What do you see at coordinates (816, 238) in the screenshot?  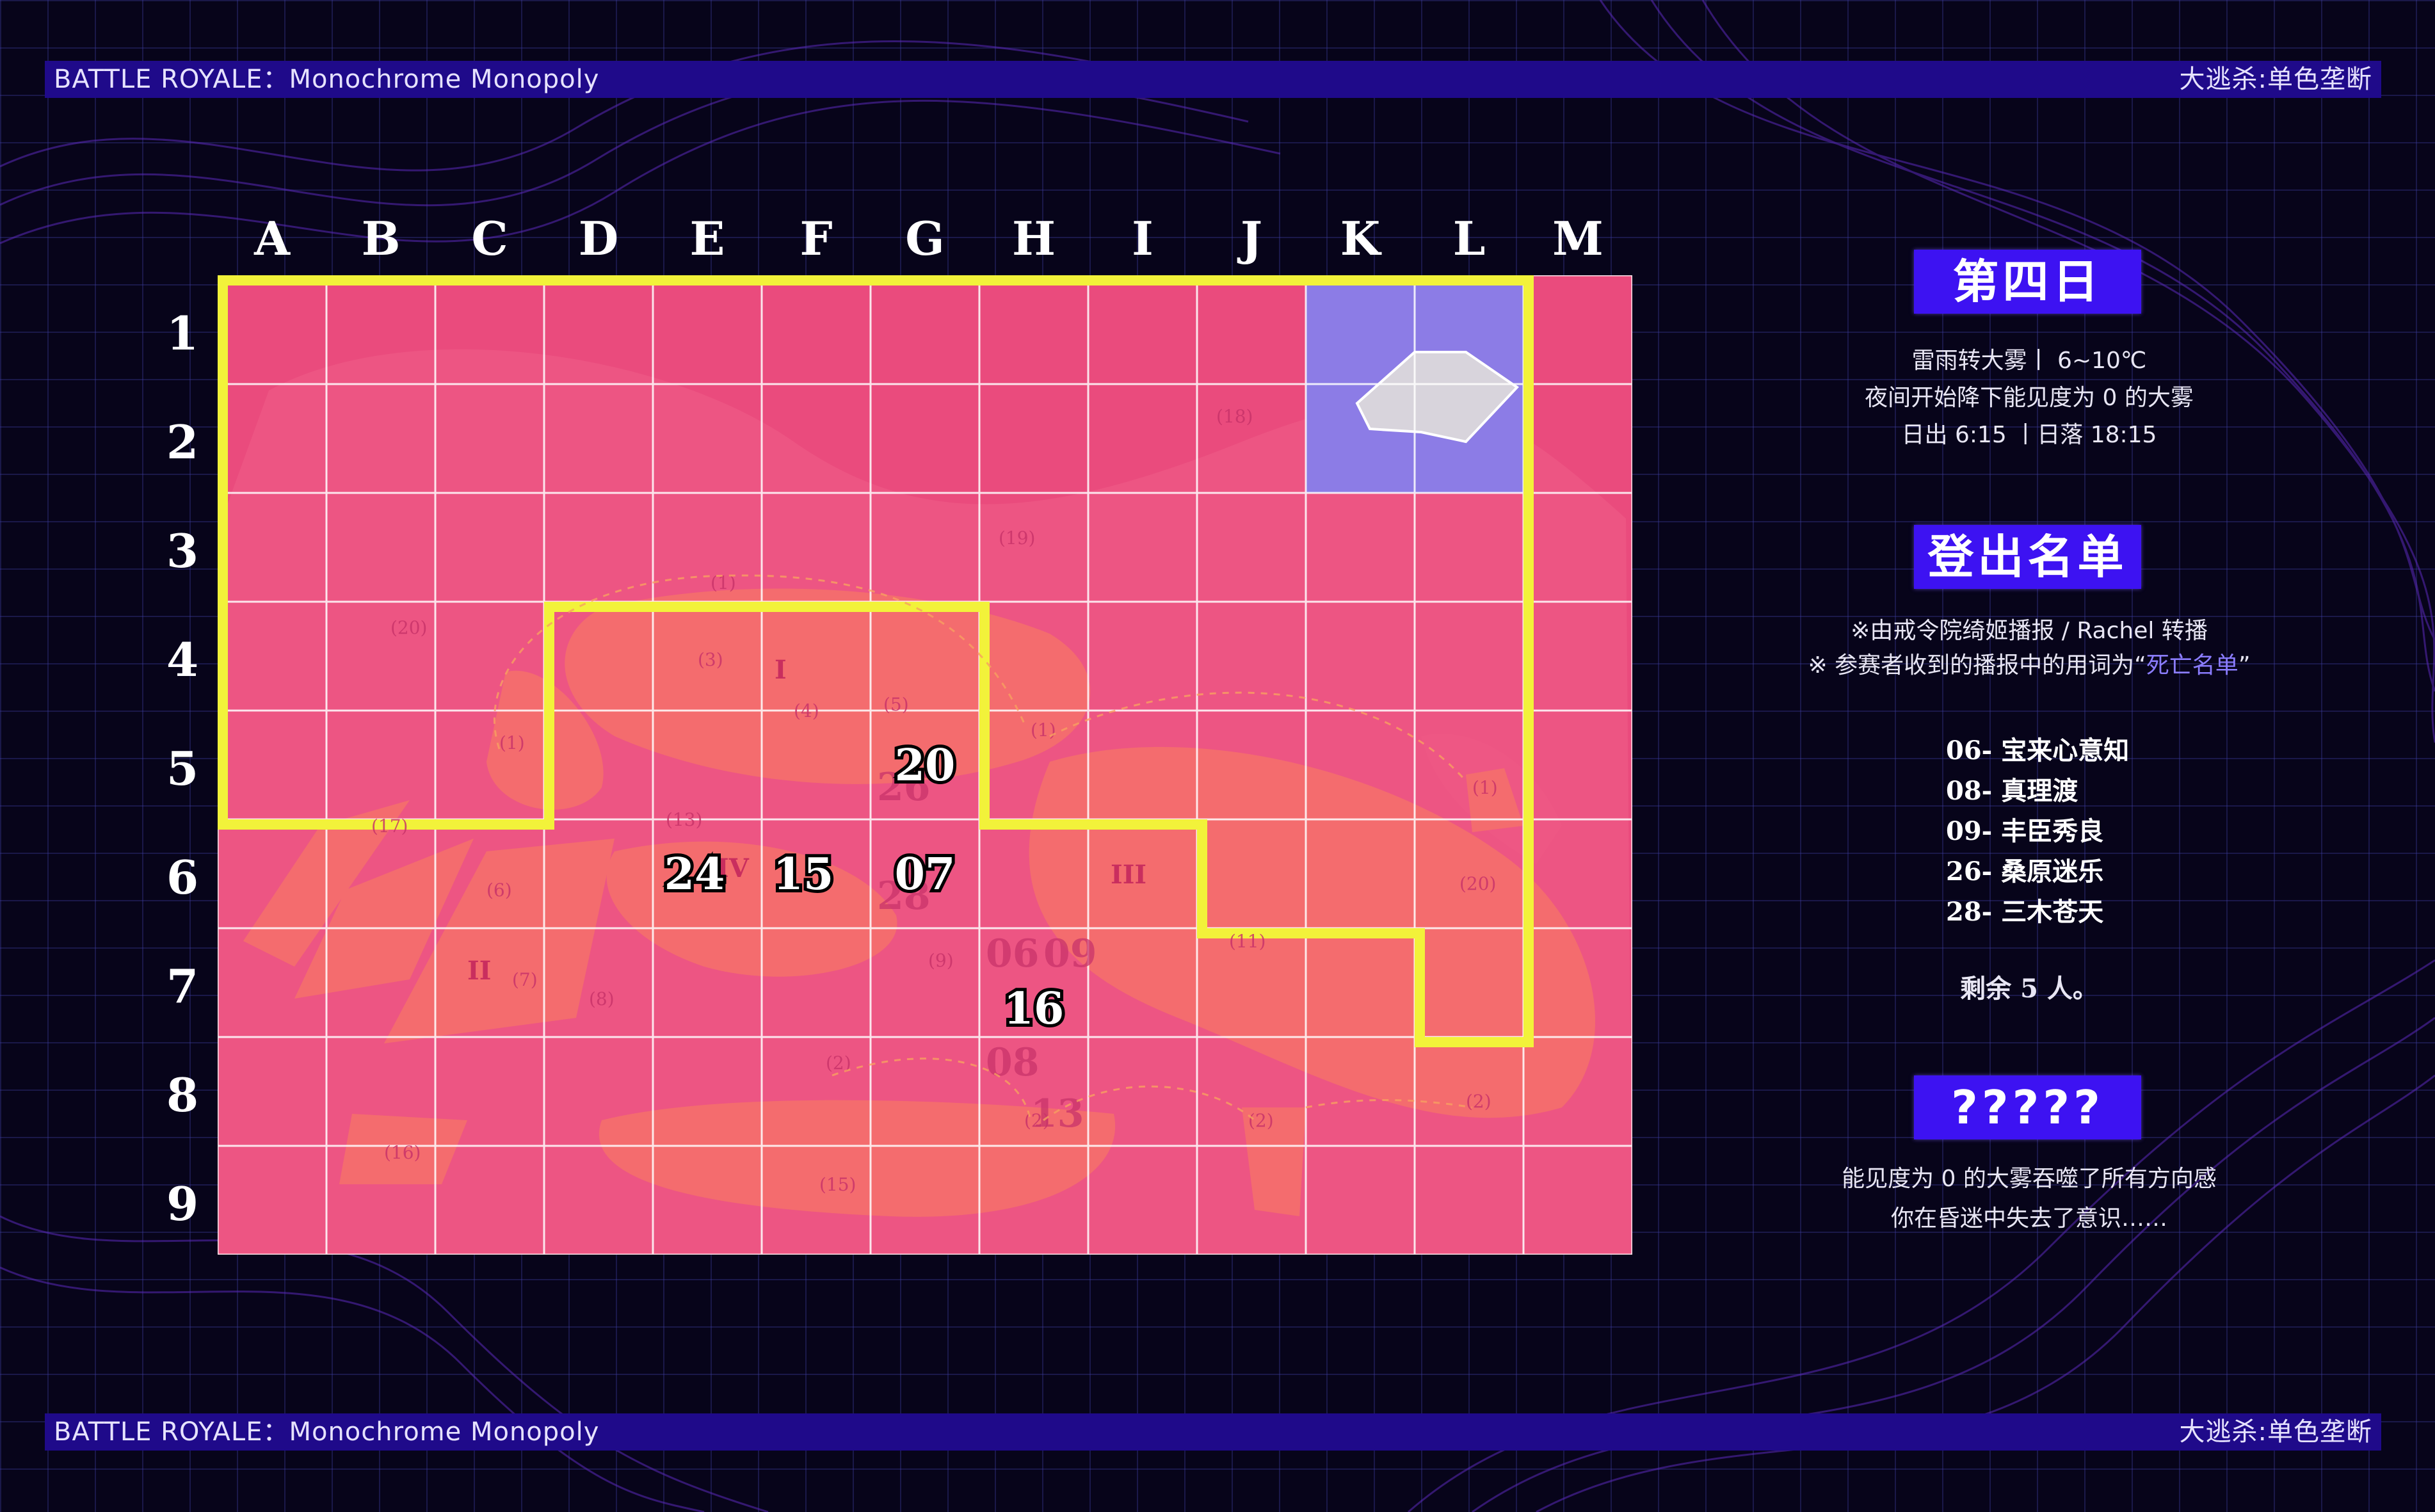 I see `column-header-f: F` at bounding box center [816, 238].